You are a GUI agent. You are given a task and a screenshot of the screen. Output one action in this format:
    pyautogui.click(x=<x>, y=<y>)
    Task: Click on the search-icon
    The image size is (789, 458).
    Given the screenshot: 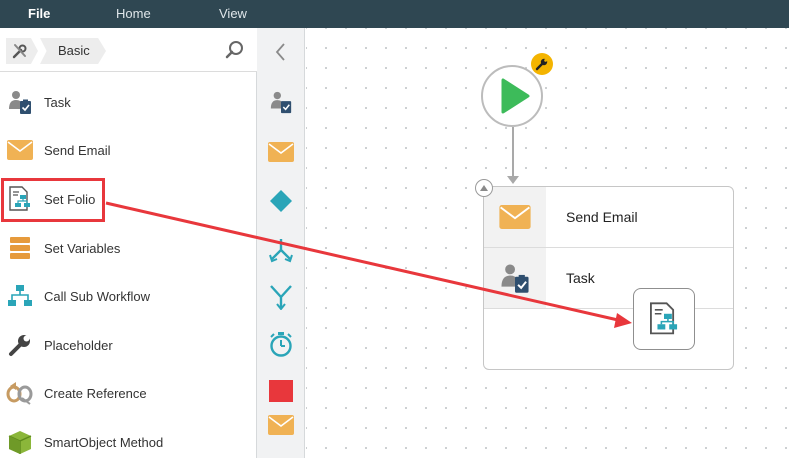 What is the action you would take?
    pyautogui.click(x=235, y=50)
    